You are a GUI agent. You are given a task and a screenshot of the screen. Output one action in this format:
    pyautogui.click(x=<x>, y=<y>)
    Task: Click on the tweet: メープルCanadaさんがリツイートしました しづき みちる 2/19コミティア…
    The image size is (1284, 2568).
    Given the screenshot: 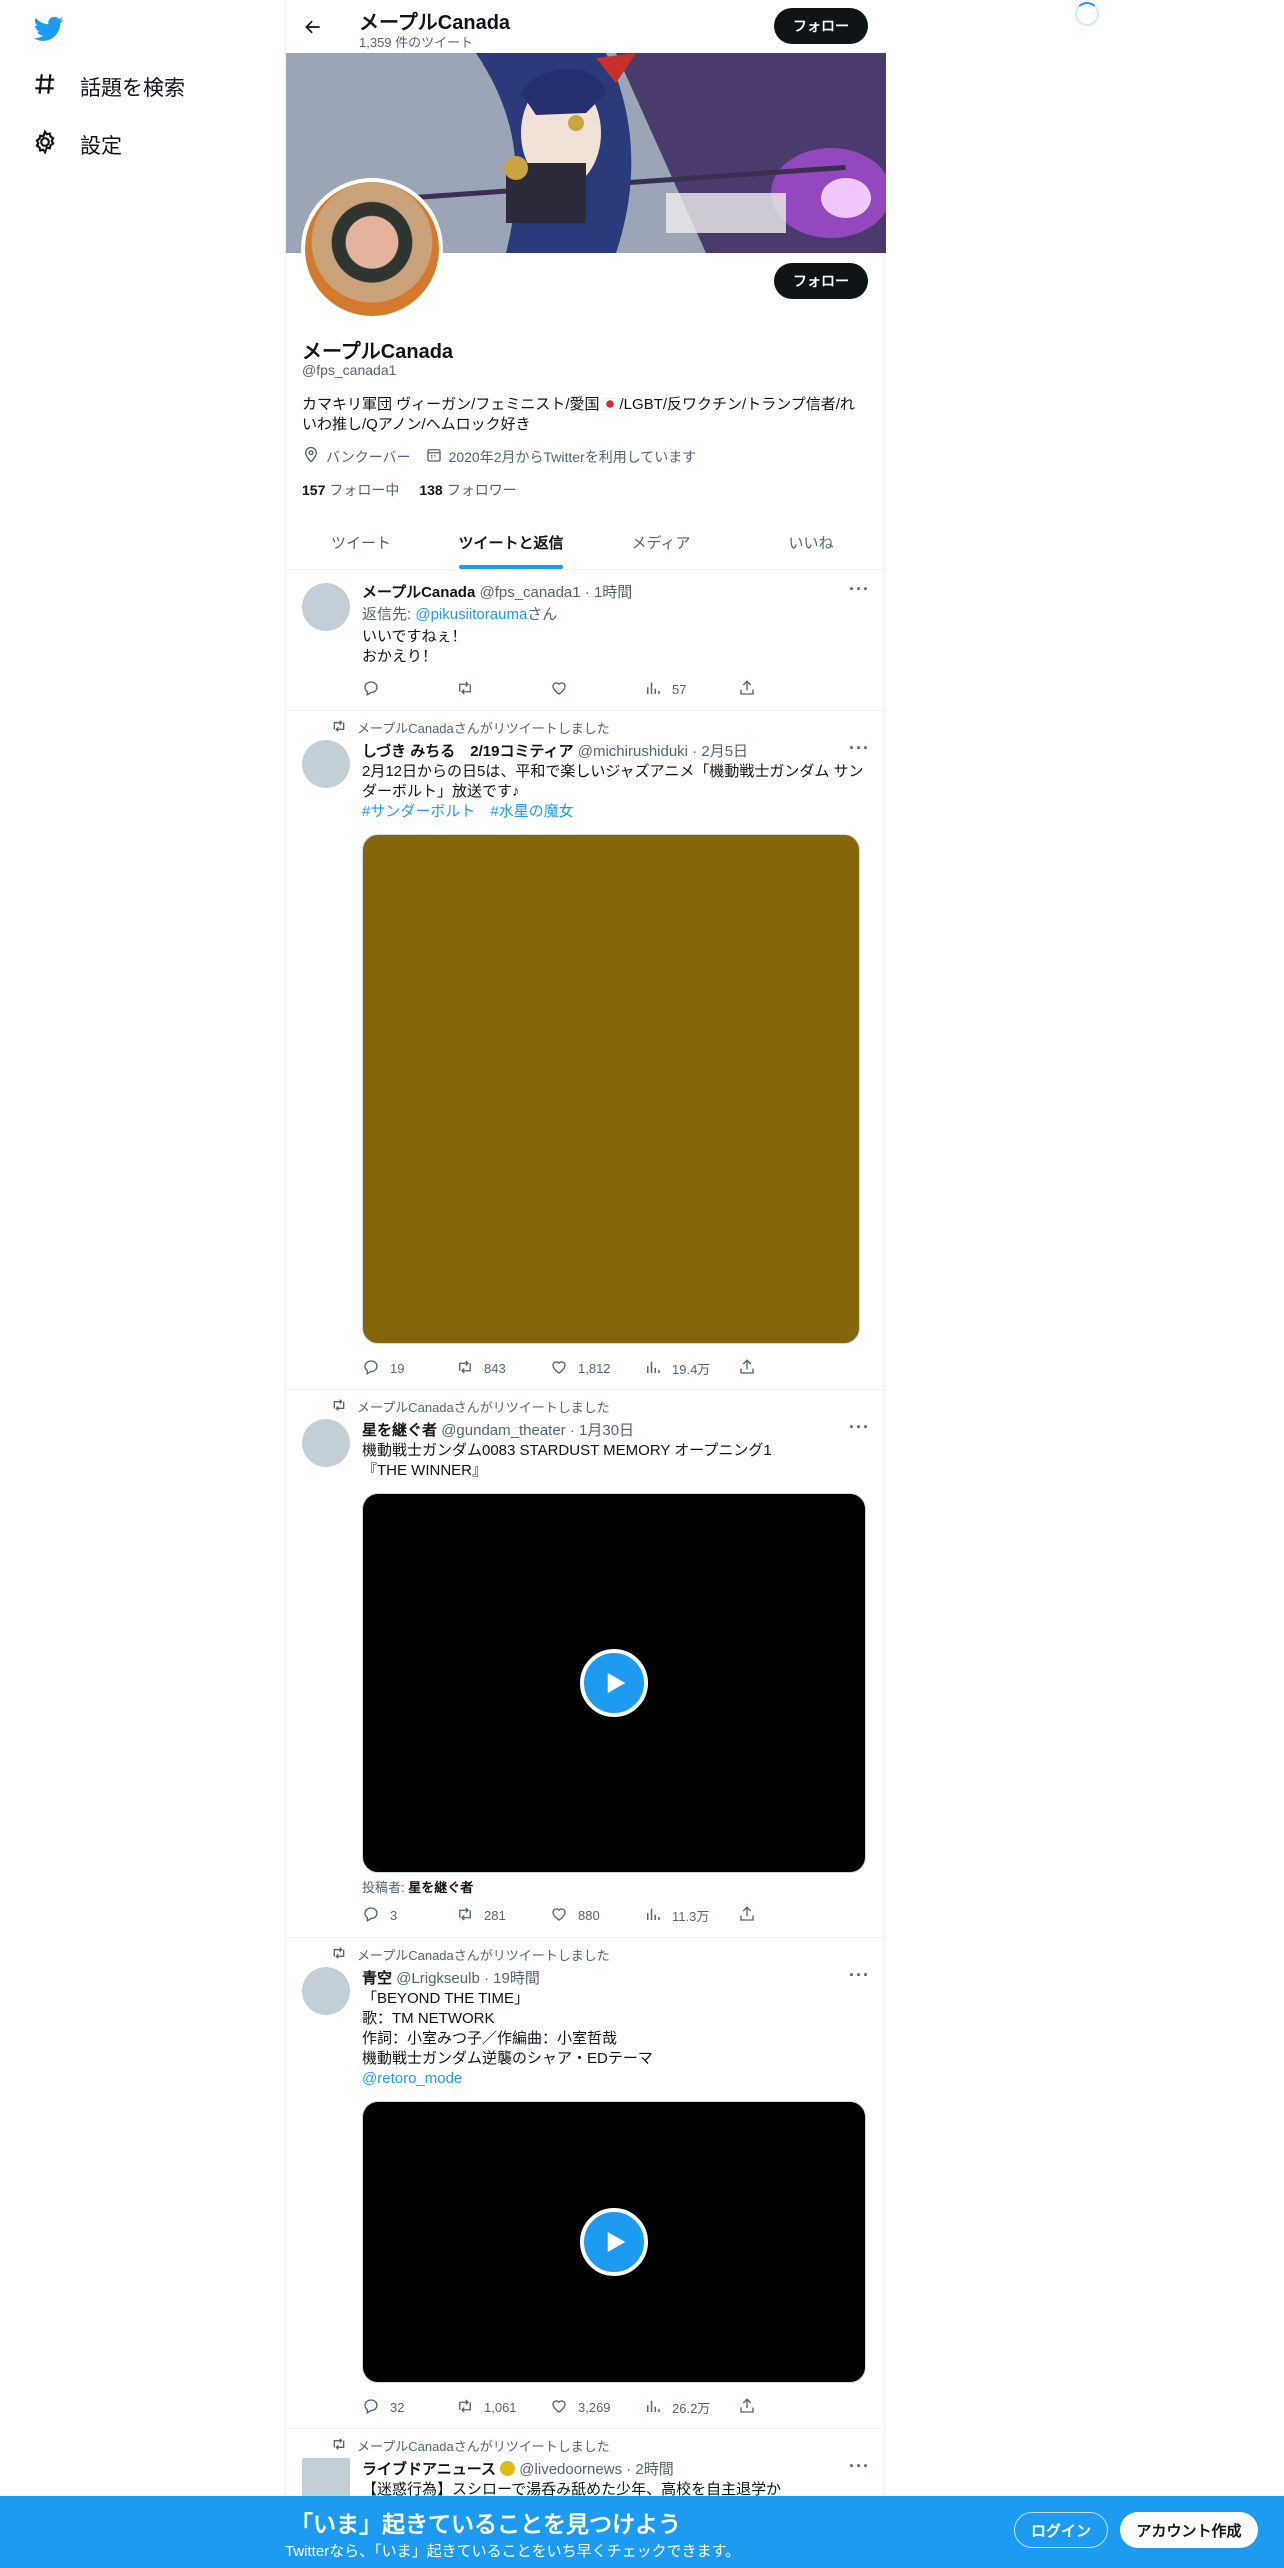 What is the action you would take?
    pyautogui.click(x=586, y=1051)
    